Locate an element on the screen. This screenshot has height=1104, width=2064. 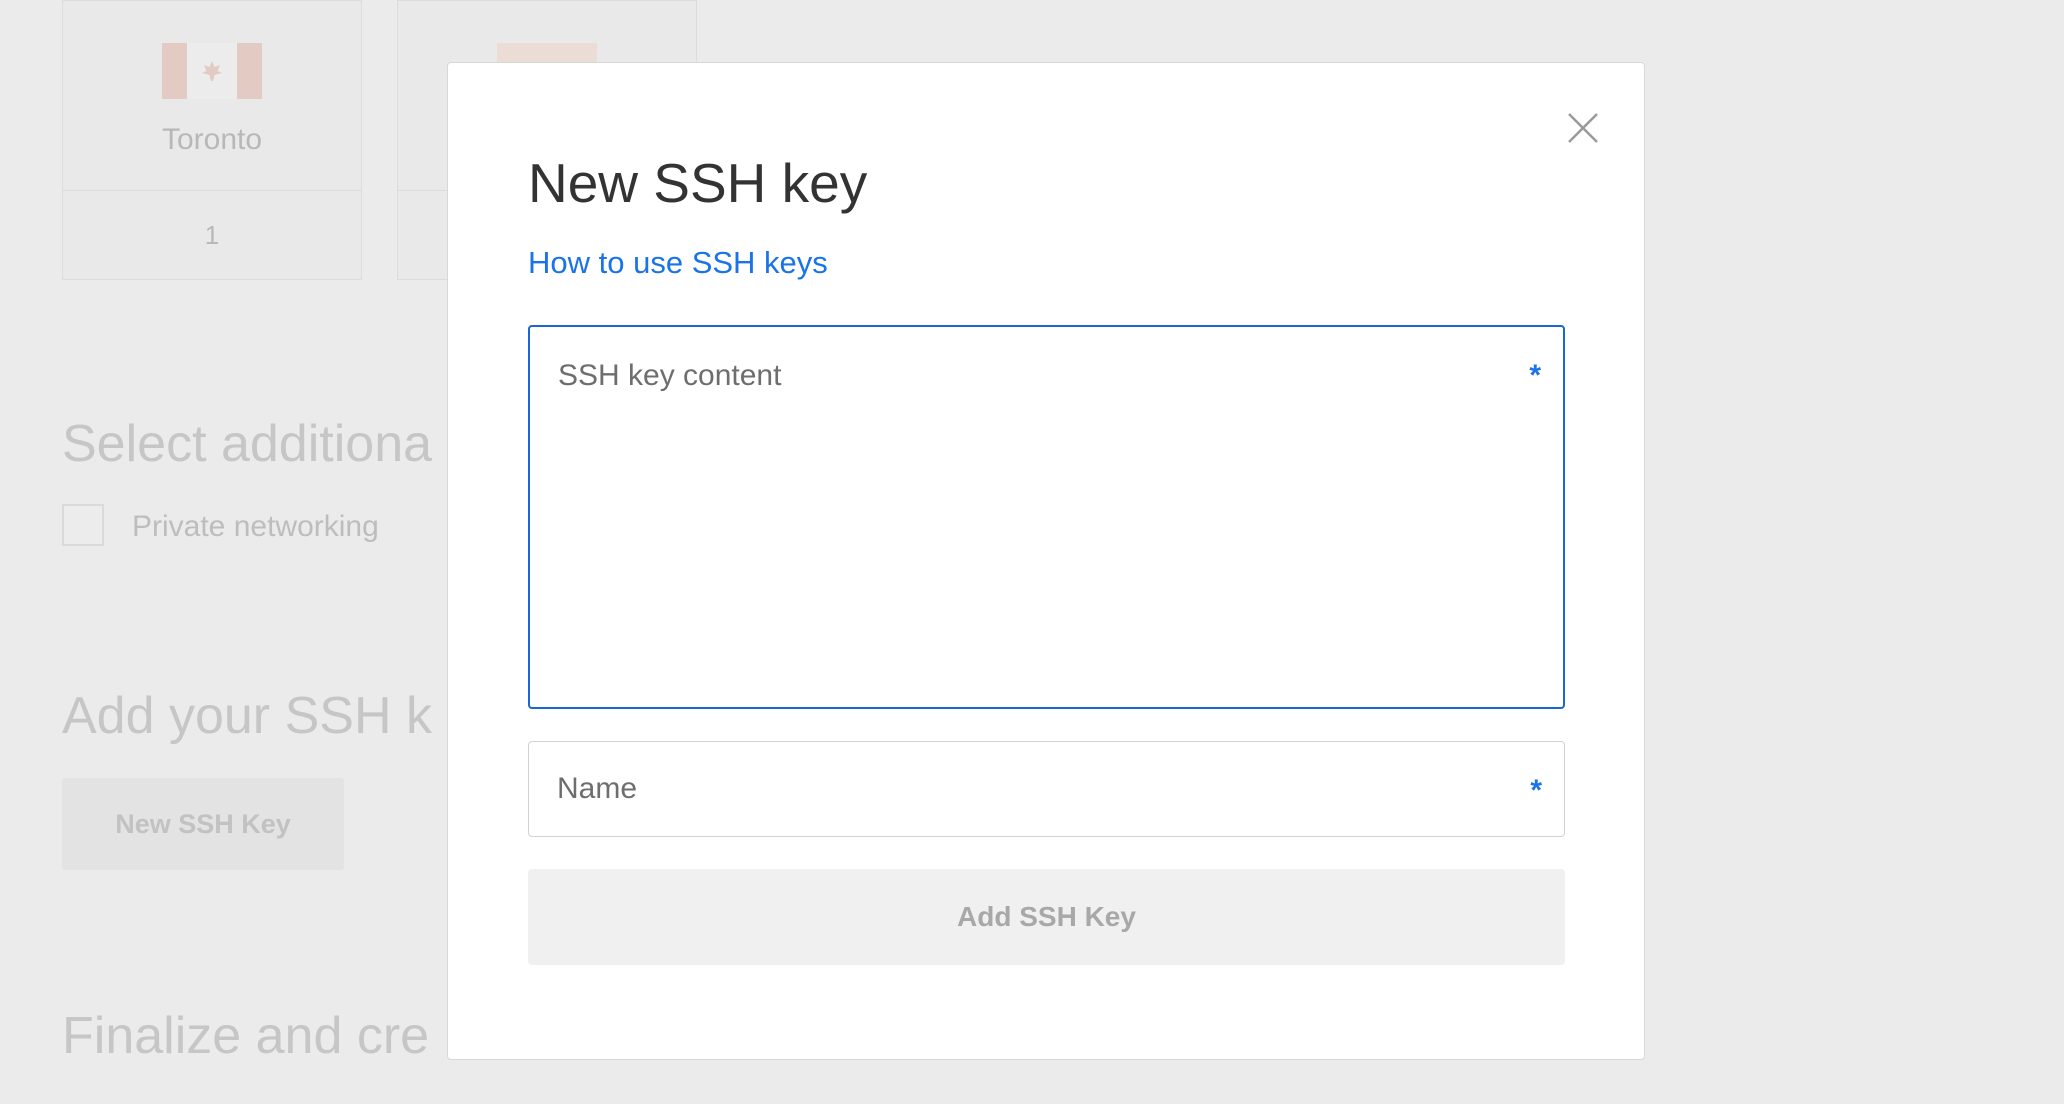
name-input is located at coordinates (1046, 789).